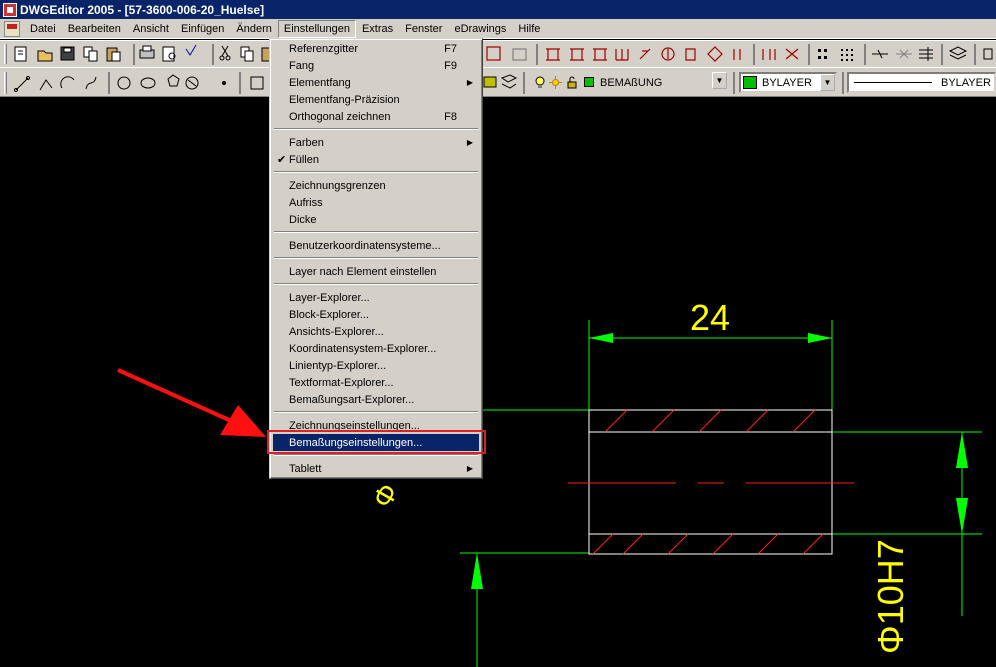 This screenshot has width=996, height=667. Describe the element at coordinates (600, 54) in the screenshot. I see `dim-ordinate-icon` at that location.